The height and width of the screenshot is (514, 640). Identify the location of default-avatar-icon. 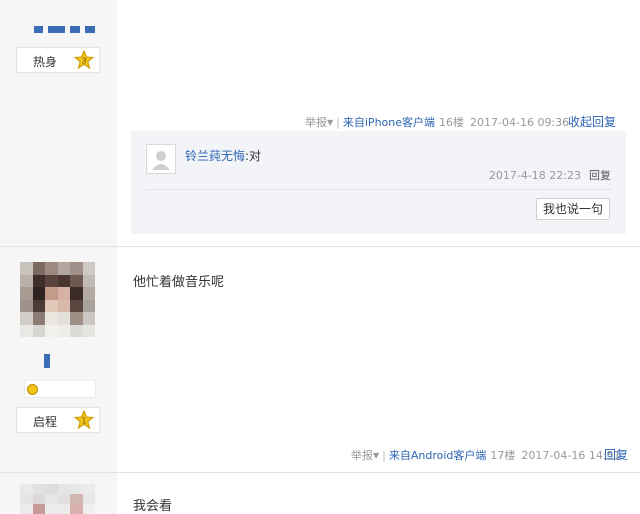
(161, 160).